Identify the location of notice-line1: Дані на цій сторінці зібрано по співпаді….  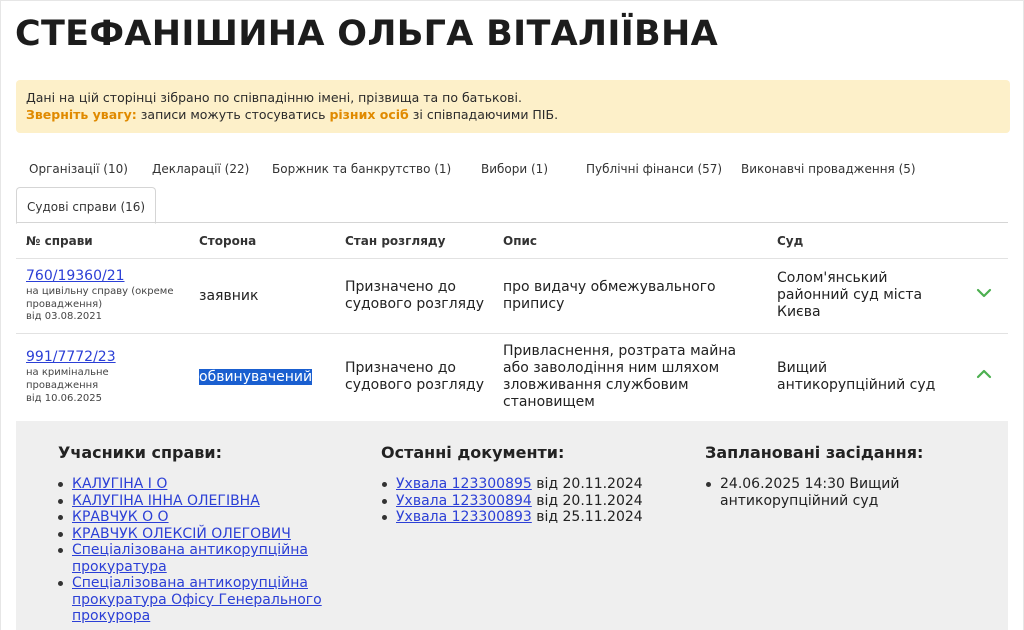
(274, 97).